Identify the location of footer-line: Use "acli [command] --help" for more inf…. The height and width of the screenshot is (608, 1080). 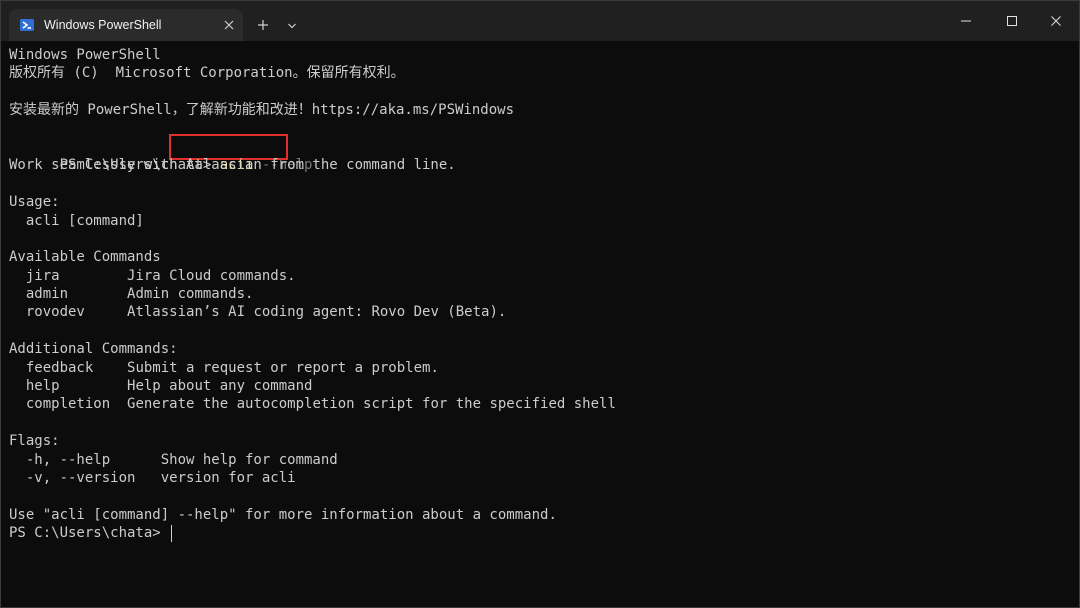
(283, 514).